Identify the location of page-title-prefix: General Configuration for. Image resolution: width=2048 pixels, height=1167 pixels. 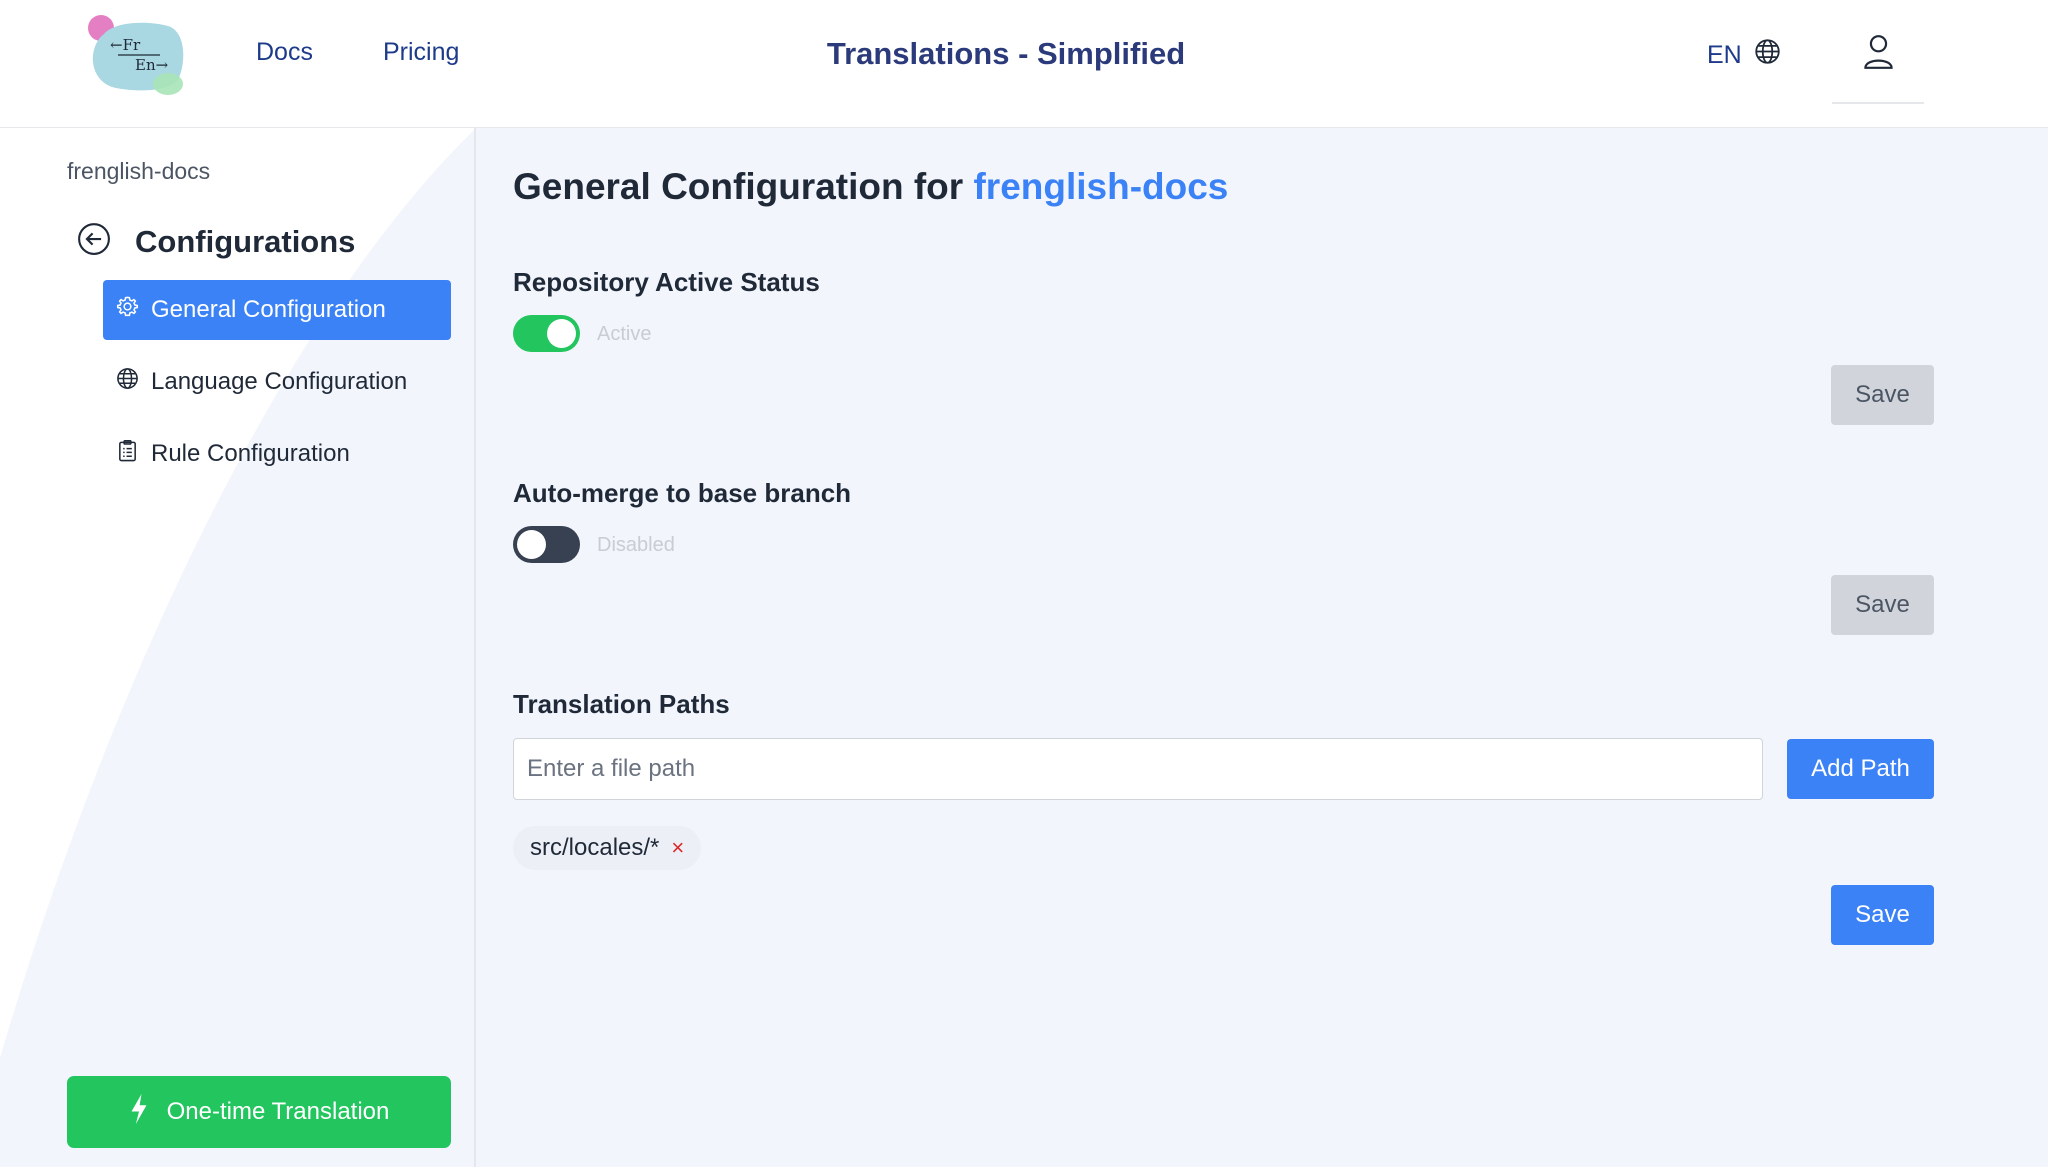
(738, 186).